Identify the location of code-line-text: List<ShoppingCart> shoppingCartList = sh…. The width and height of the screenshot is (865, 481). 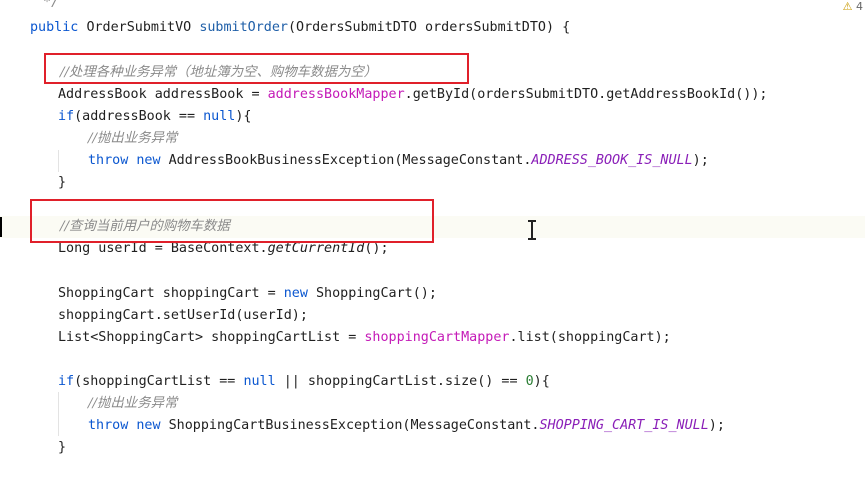
(364, 338).